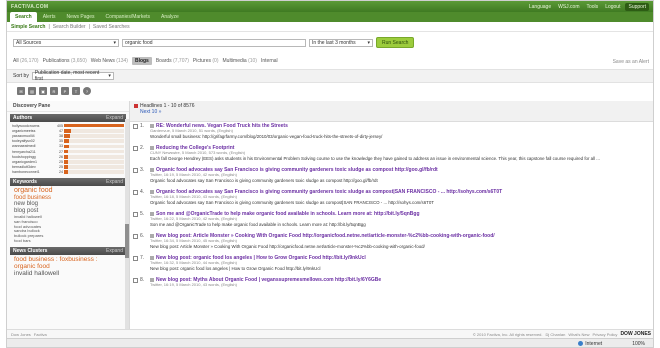  Describe the element at coordinates (568, 7) in the screenshot. I see `wsj-link: WSJ.com` at that location.